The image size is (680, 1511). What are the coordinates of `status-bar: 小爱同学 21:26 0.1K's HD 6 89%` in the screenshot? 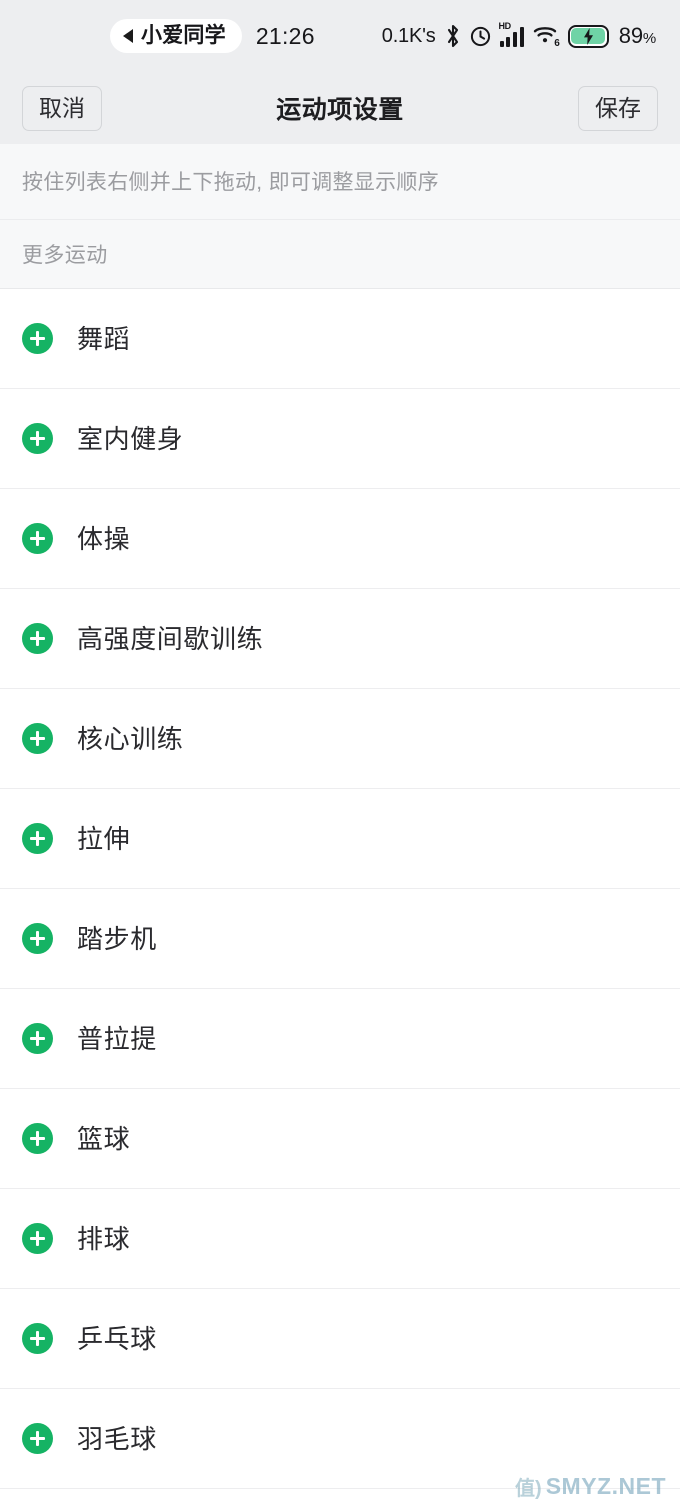 It's located at (340, 36).